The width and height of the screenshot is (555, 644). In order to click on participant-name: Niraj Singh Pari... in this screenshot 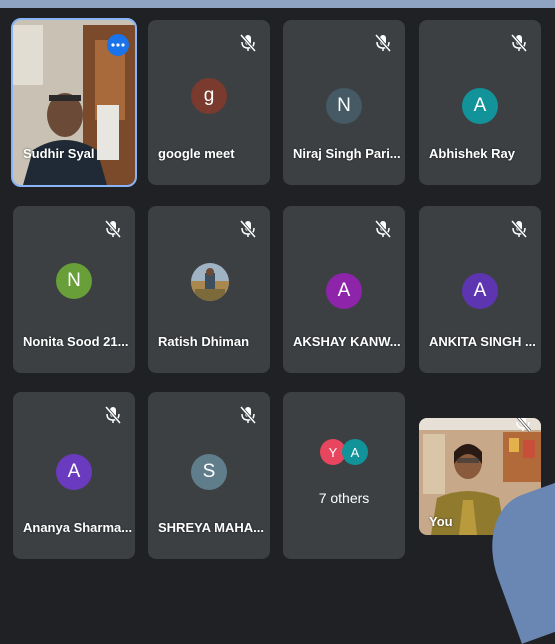, I will do `click(347, 153)`.